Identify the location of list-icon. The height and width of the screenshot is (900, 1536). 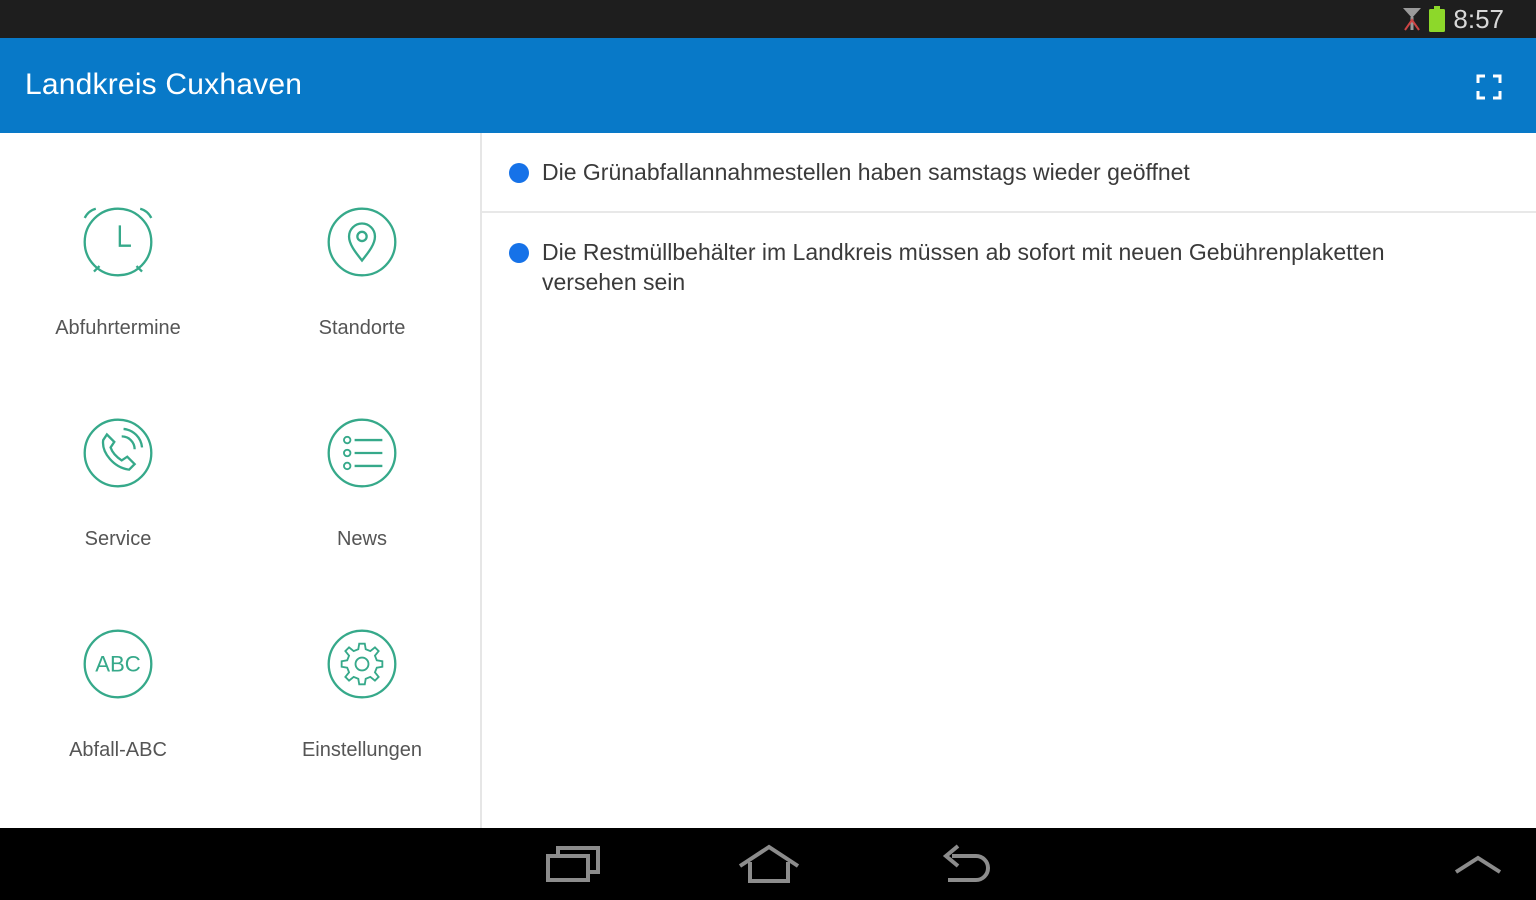
(362, 453).